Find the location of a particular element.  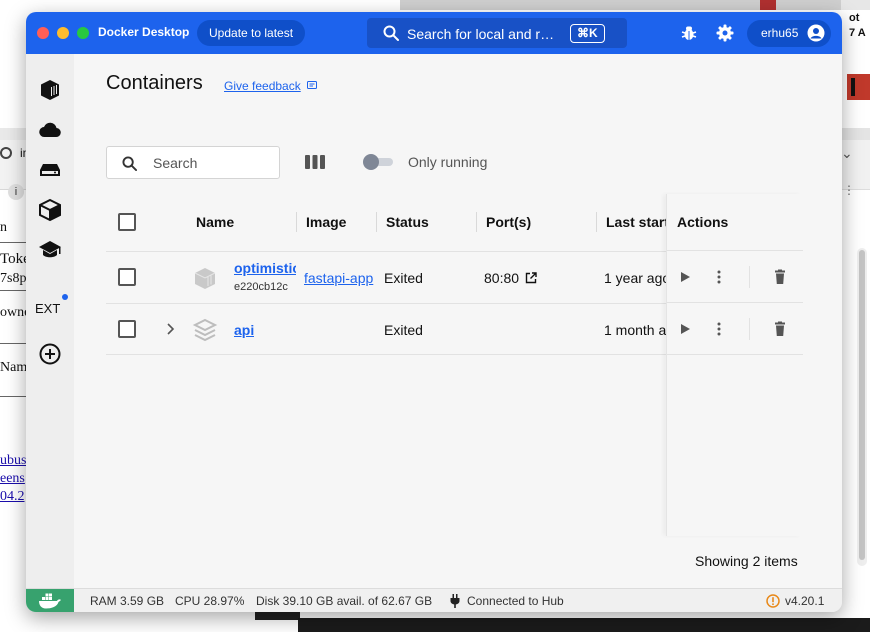

global-search: Search for local and r… ⌘K is located at coordinates (497, 33).